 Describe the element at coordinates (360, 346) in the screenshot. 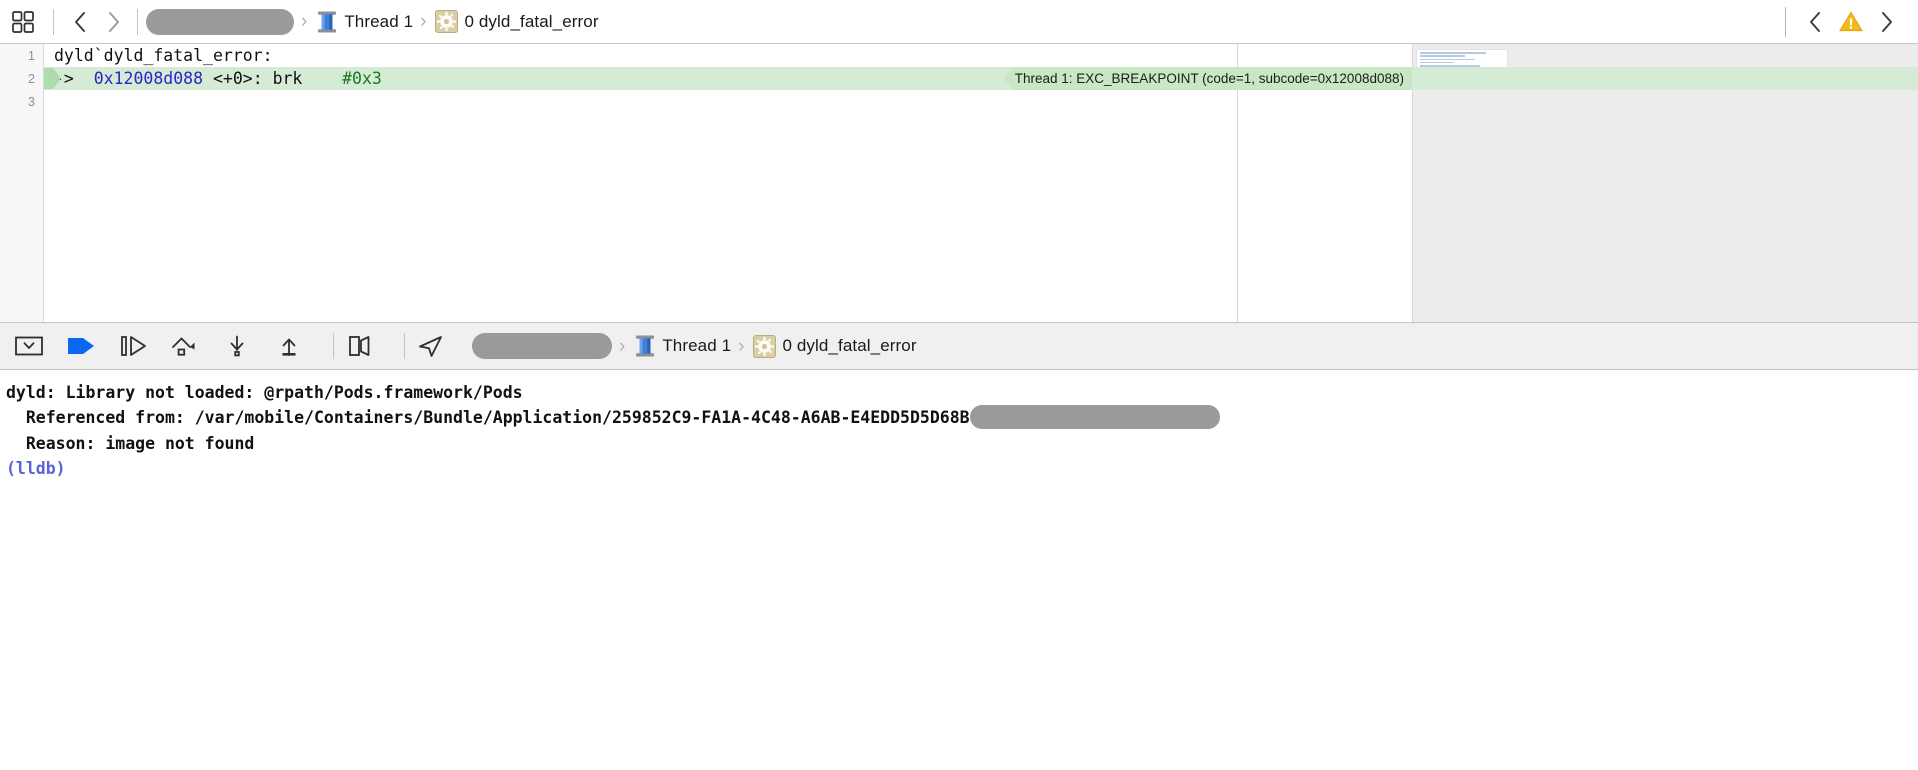

I see `debug-view-hierarchy-button` at that location.